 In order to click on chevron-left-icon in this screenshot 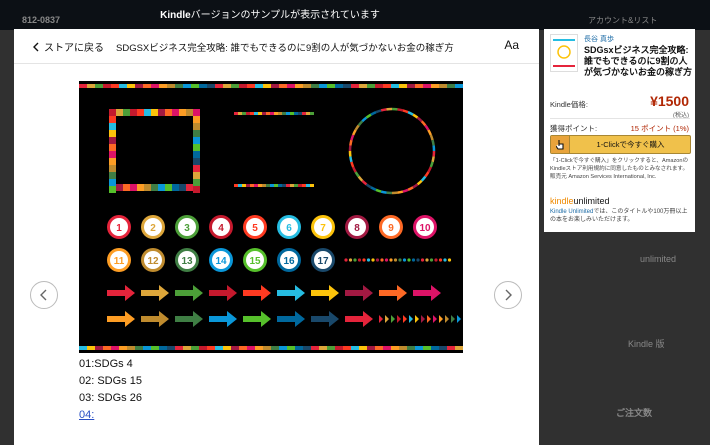, I will do `click(43, 295)`.